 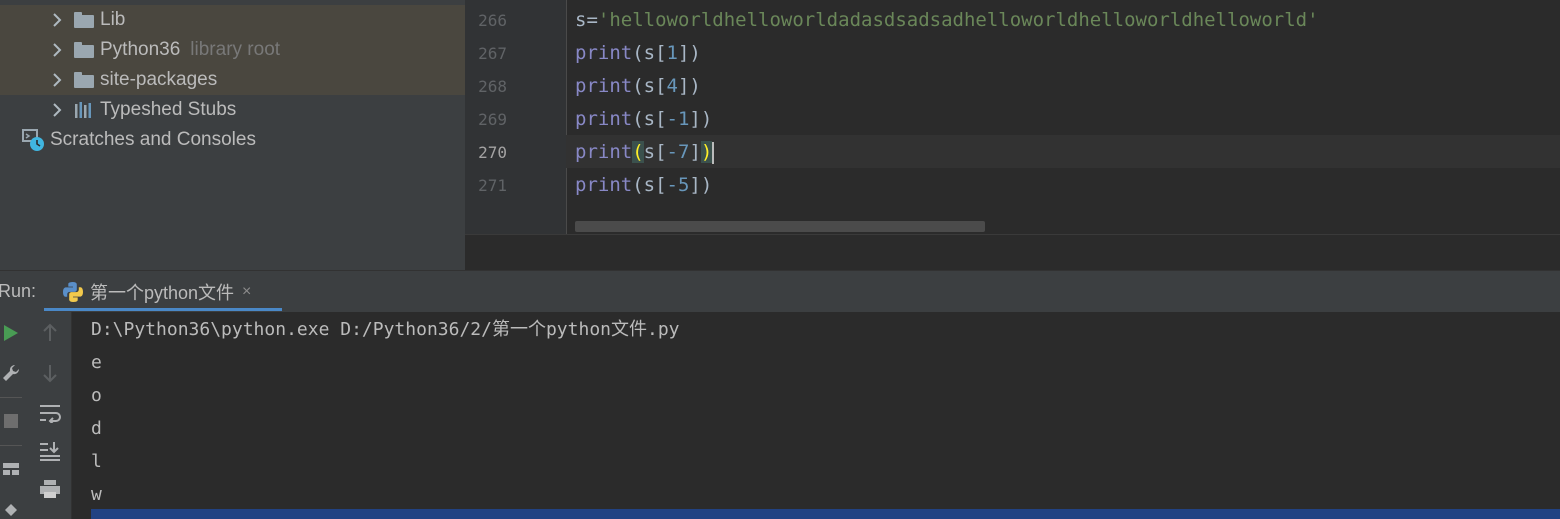 What do you see at coordinates (18, 291) in the screenshot?
I see `run-label: Run:` at bounding box center [18, 291].